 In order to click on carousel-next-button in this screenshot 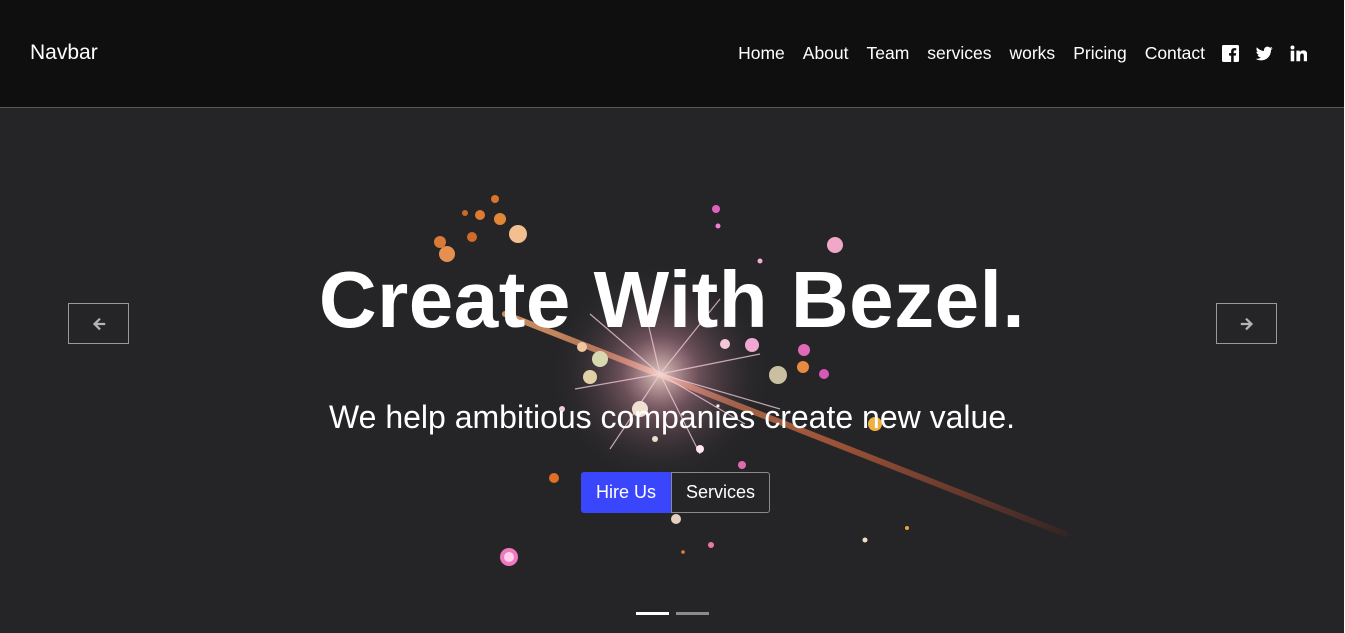, I will do `click(1246, 323)`.